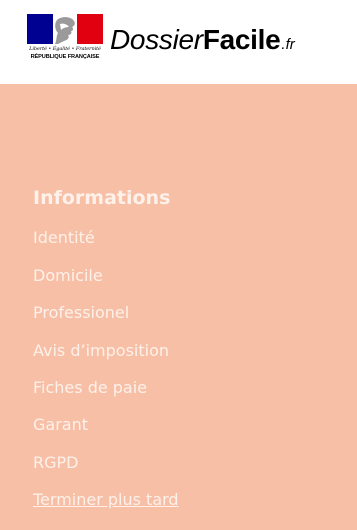 The image size is (357, 530). What do you see at coordinates (102, 198) in the screenshot?
I see `menu-title: Informations` at bounding box center [102, 198].